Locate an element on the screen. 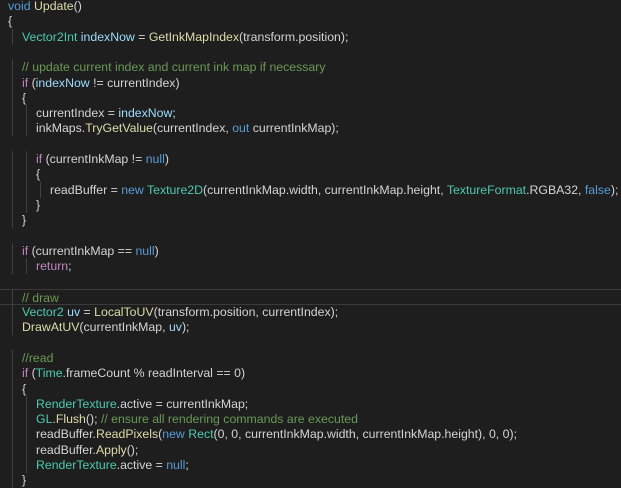  code-line: currentIndex = indexNow; is located at coordinates (310, 113).